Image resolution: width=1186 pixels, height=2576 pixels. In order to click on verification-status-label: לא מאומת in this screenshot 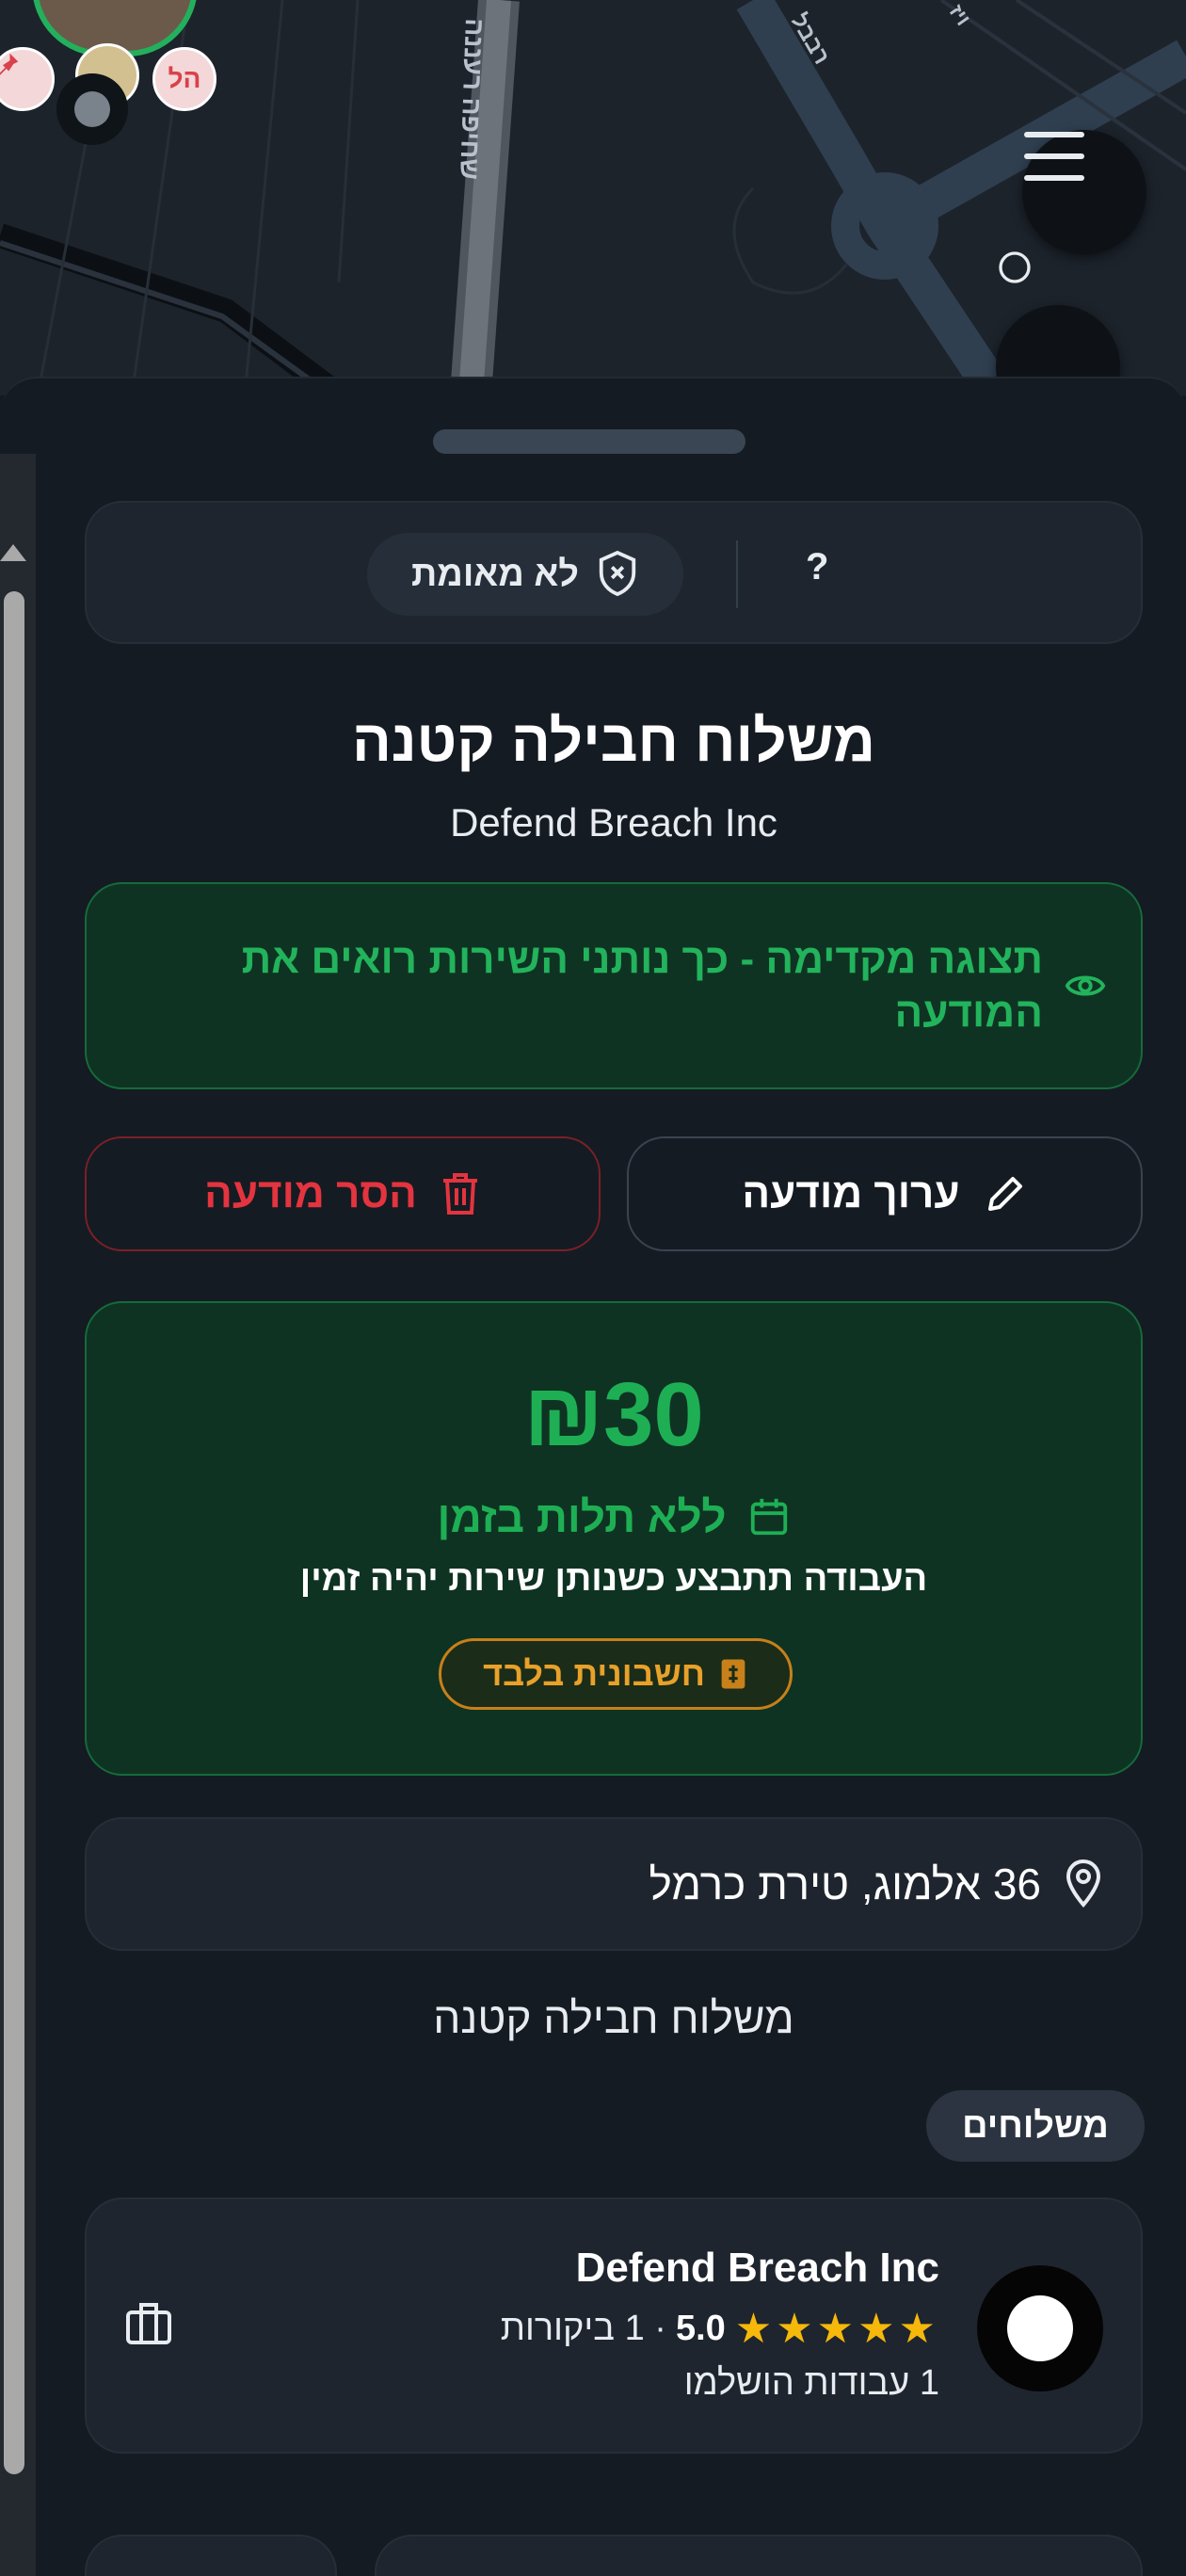, I will do `click(495, 574)`.